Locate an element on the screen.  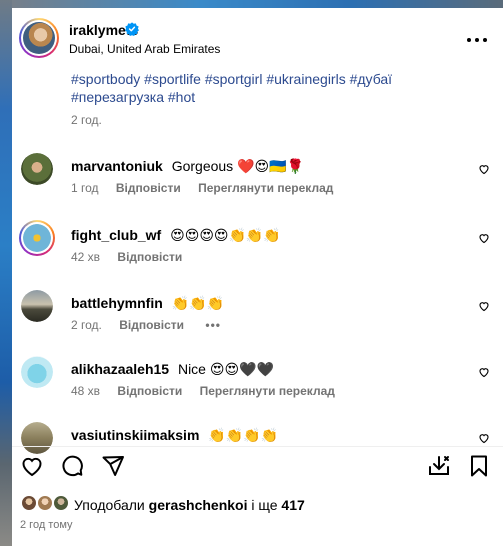
comment-body: 👏👏👏👏 is located at coordinates (243, 435).